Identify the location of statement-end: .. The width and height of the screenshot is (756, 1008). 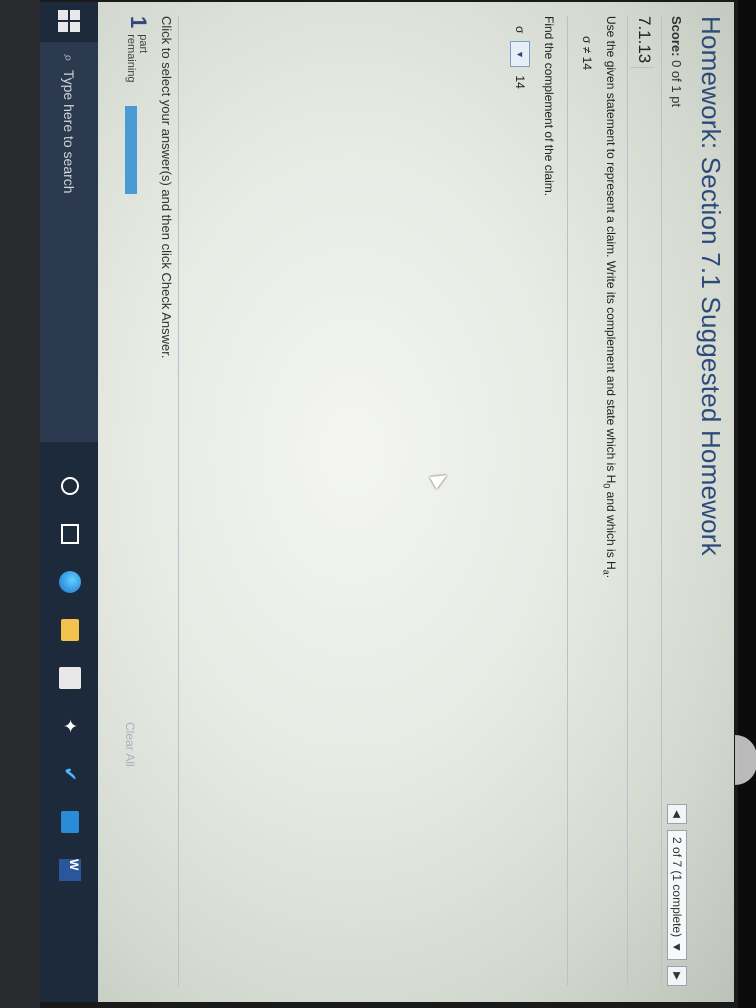
(611, 576).